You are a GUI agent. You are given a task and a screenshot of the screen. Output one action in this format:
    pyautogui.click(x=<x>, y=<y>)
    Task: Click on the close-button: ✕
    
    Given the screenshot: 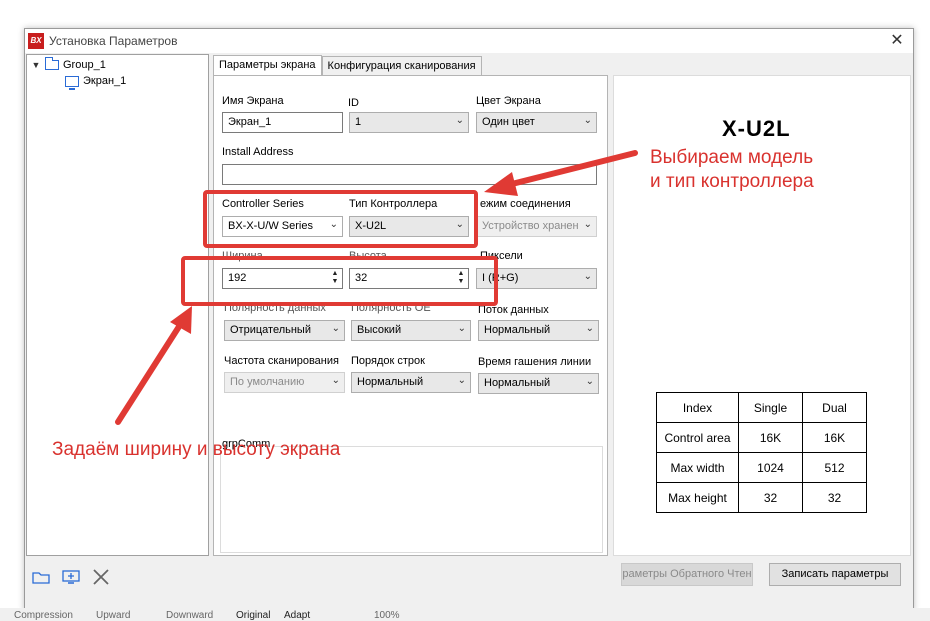 What is the action you would take?
    pyautogui.click(x=897, y=41)
    